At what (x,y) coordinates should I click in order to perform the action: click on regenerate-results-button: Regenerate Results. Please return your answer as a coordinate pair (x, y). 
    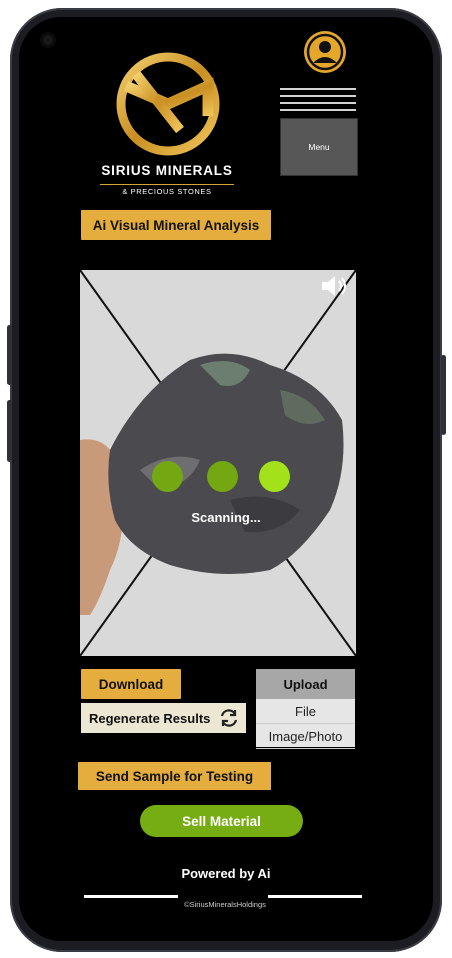
    Looking at the image, I should click on (163, 718).